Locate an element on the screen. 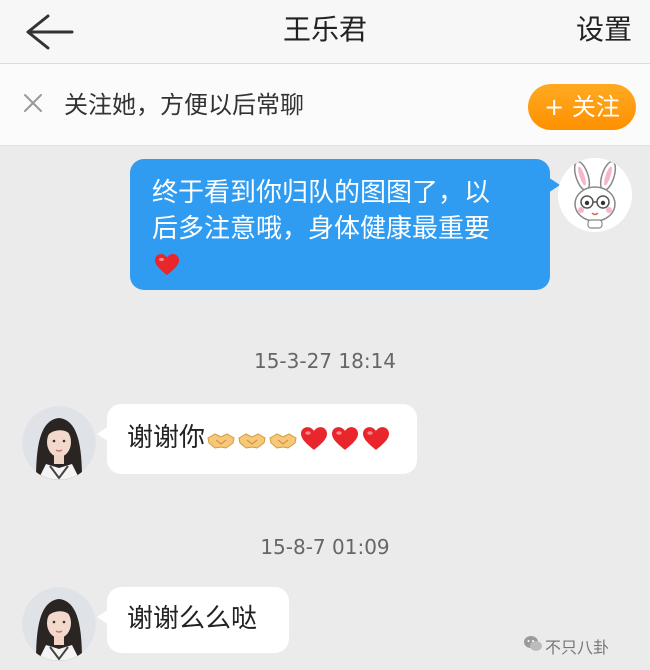  settings-button: 设置 is located at coordinates (604, 30).